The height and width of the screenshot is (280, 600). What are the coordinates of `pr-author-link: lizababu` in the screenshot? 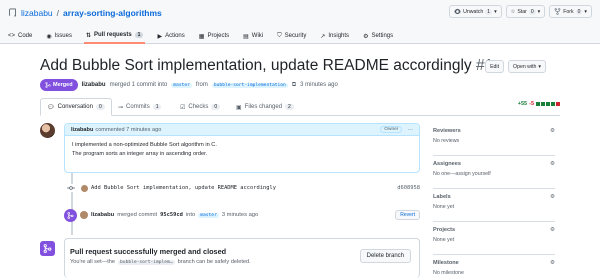 It's located at (94, 85).